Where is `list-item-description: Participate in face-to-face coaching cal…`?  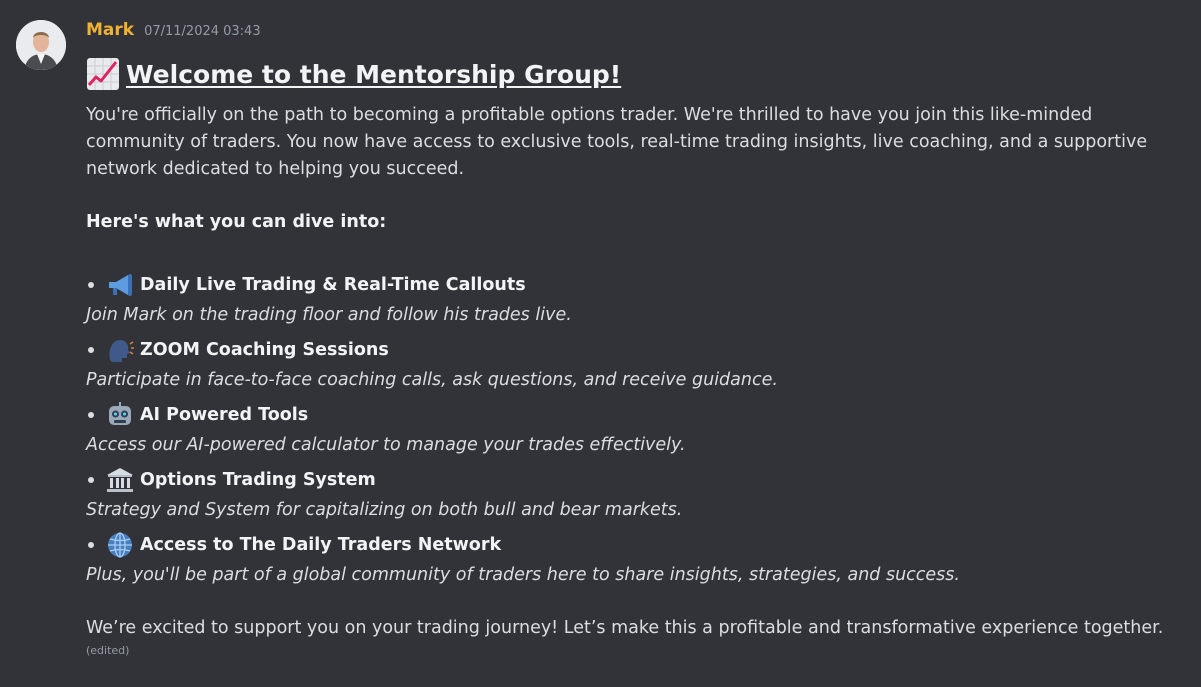
list-item-description: Participate in face-to-face coaching cal… is located at coordinates (432, 380).